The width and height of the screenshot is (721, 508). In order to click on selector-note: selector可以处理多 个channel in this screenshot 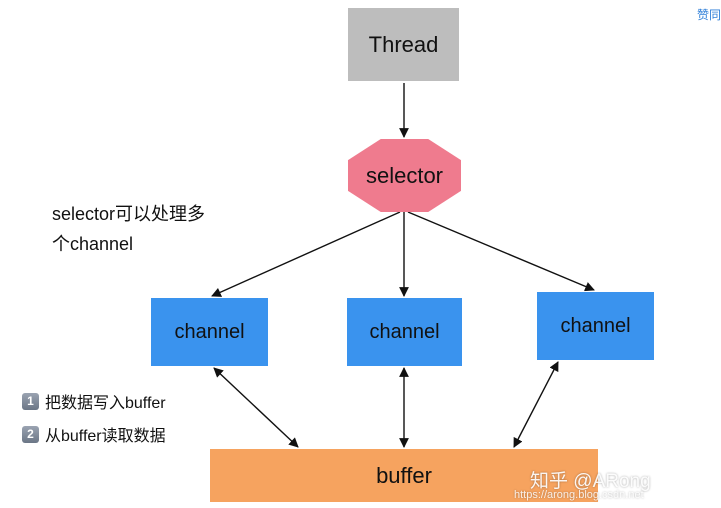, I will do `click(128, 229)`.